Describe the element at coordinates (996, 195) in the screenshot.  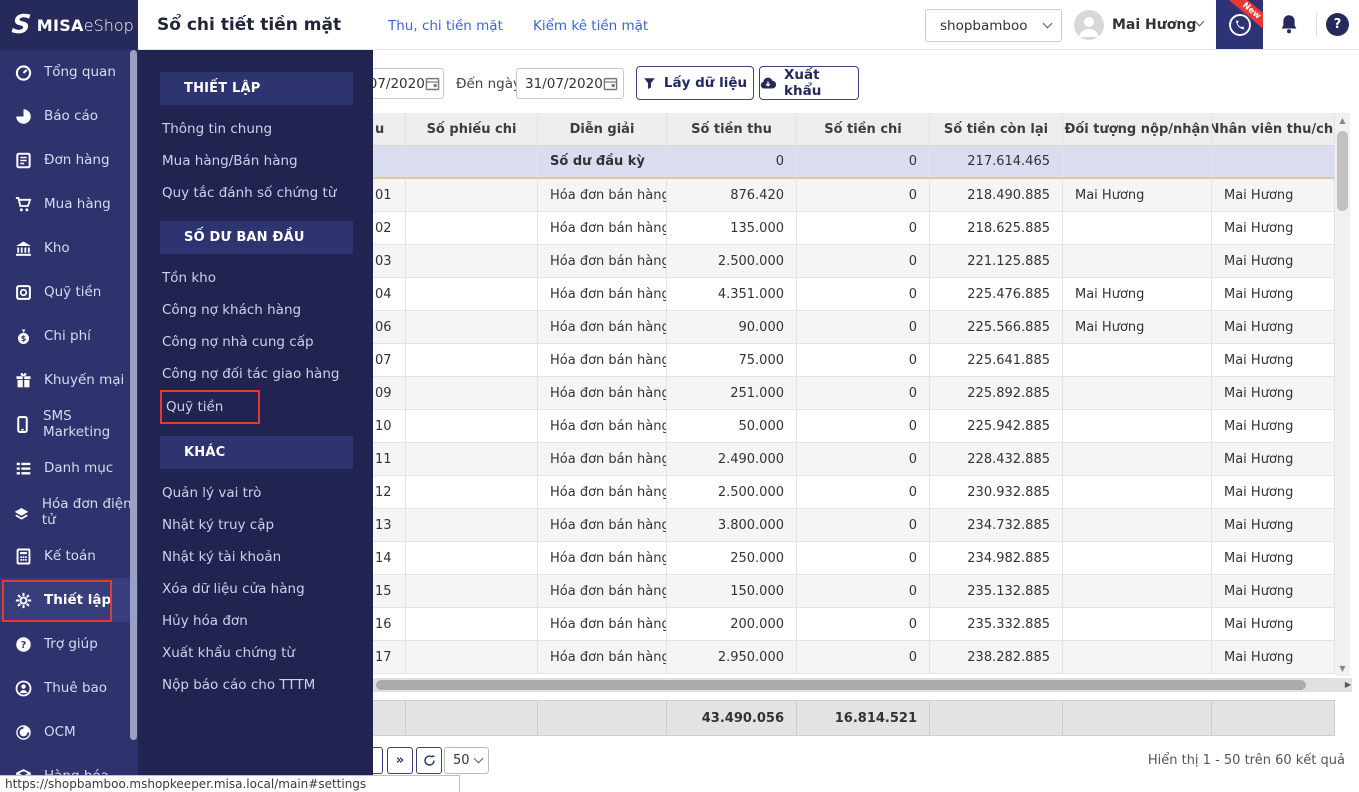
I see `cell: 218.490.885` at that location.